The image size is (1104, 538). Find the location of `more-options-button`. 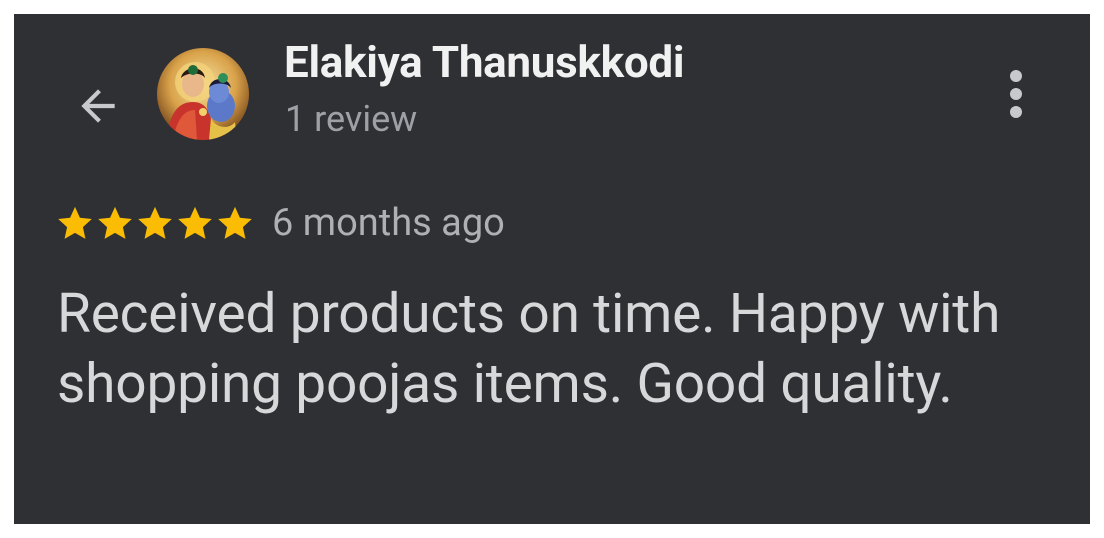

more-options-button is located at coordinates (1016, 94).